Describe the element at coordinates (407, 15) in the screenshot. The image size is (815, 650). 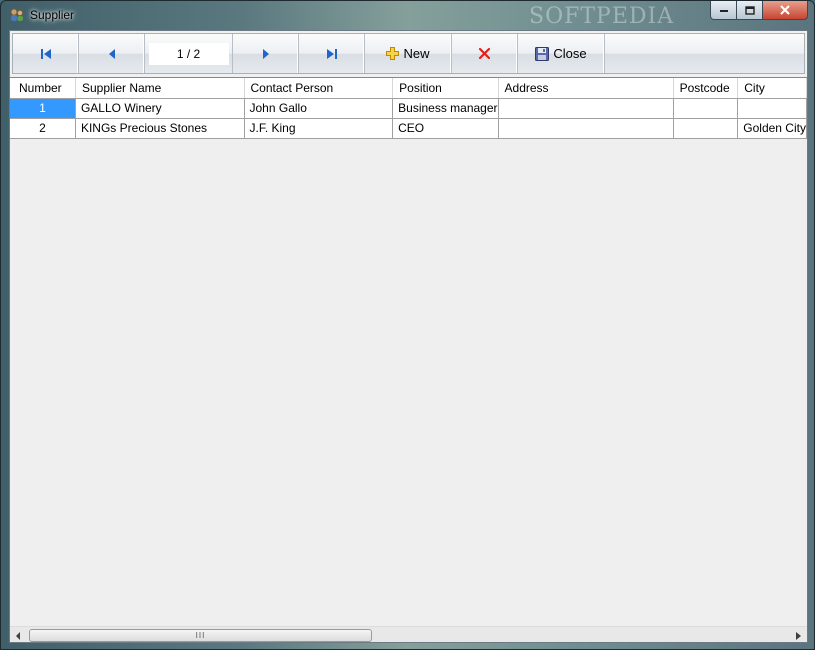
I see `title-bar: Supplier SOFTPEDIA` at that location.